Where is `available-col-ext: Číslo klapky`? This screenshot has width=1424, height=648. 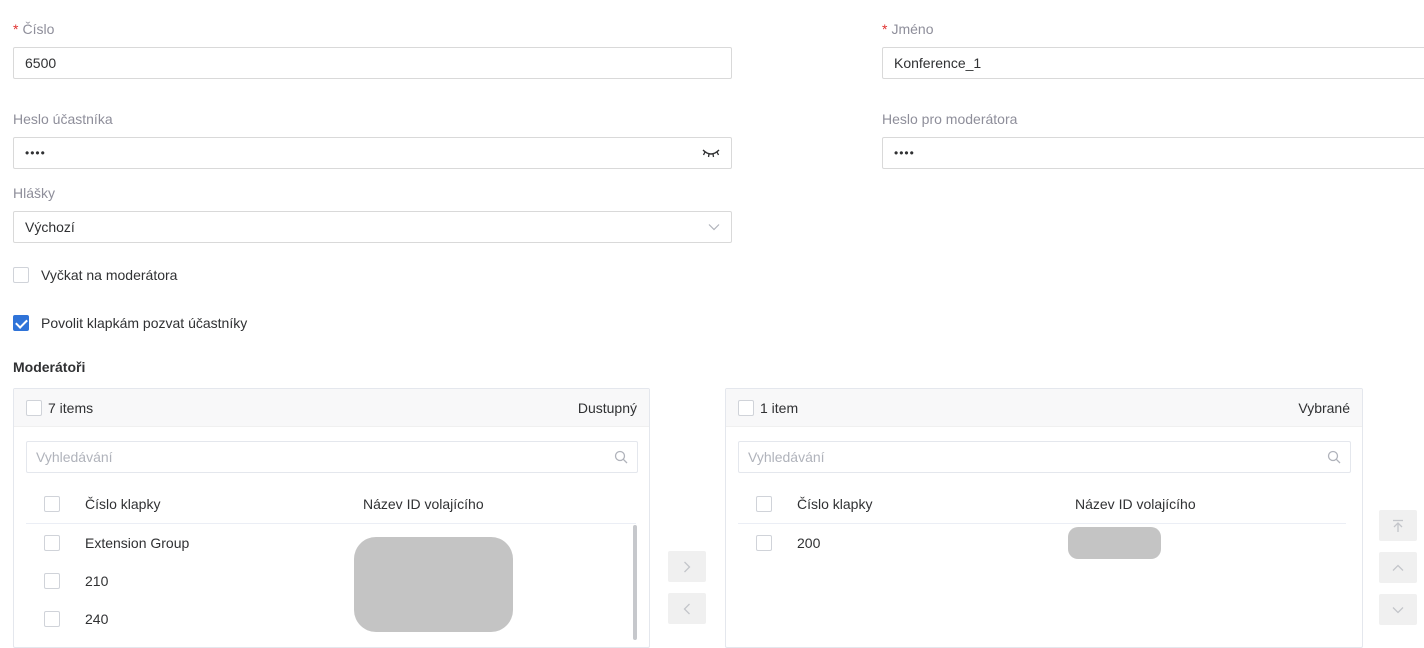
available-col-ext: Číslo klapky is located at coordinates (123, 504).